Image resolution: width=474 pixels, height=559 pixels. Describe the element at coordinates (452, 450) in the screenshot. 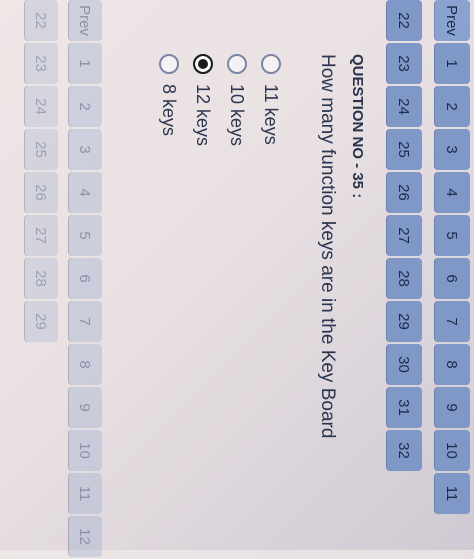

I see `question-nav-button: 10` at that location.